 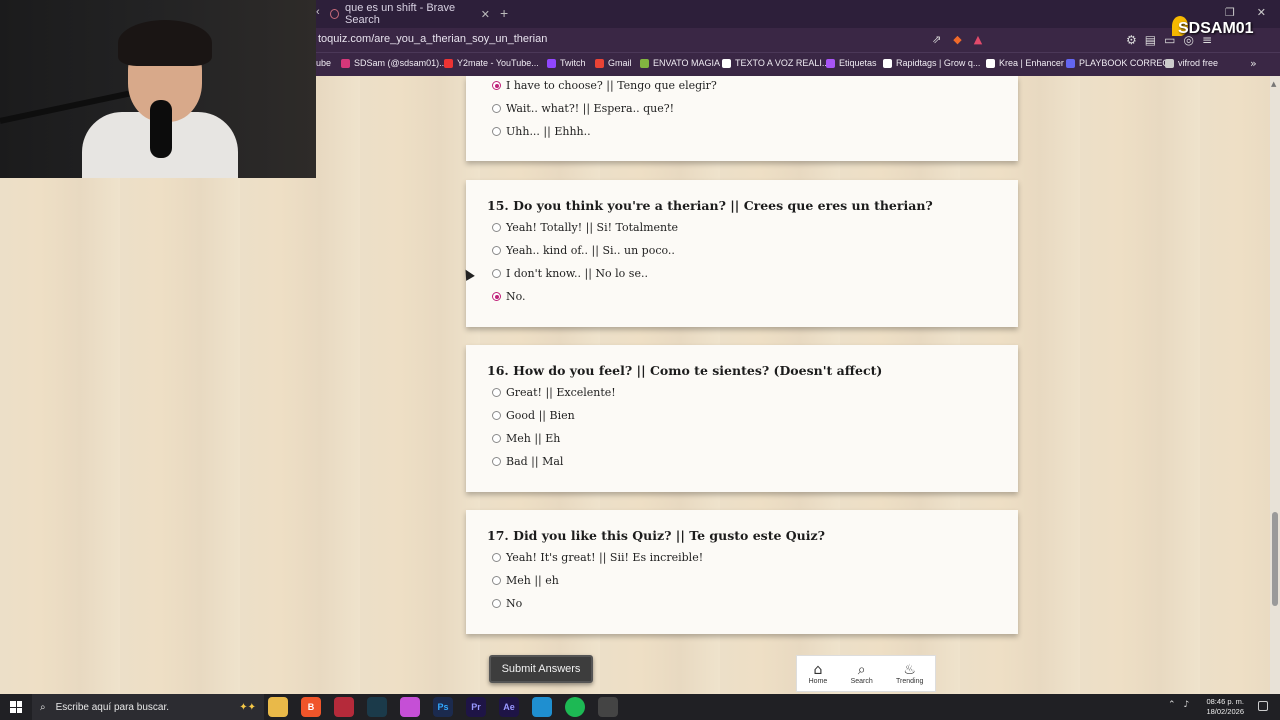 What do you see at coordinates (978, 39) in the screenshot?
I see `brave-rewards-icon: ▲` at bounding box center [978, 39].